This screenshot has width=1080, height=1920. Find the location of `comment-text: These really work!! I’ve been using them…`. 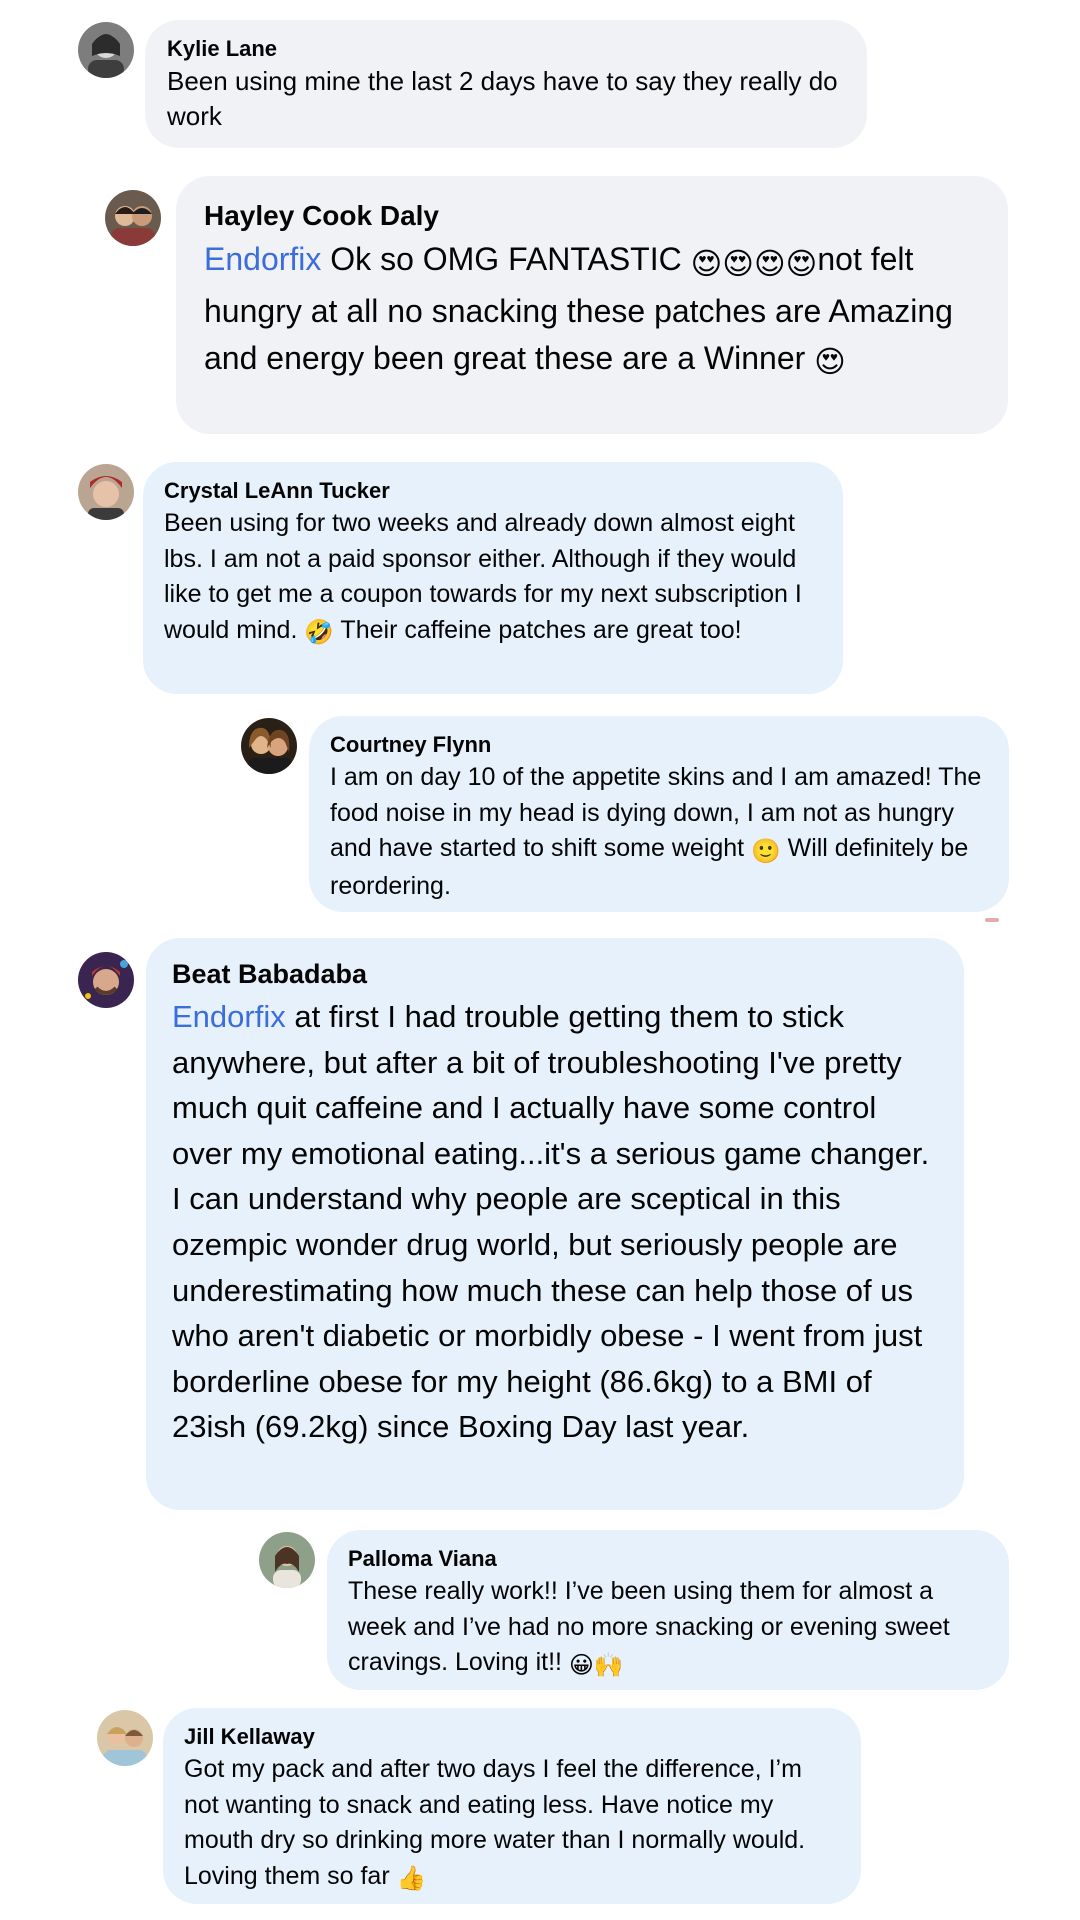

comment-text: These really work!! I’ve been using them… is located at coordinates (668, 1628).